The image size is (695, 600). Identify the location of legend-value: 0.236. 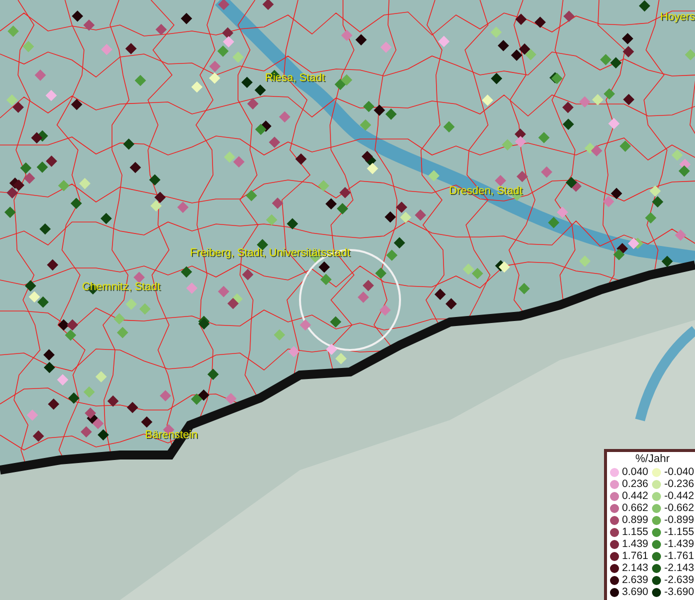
(635, 484).